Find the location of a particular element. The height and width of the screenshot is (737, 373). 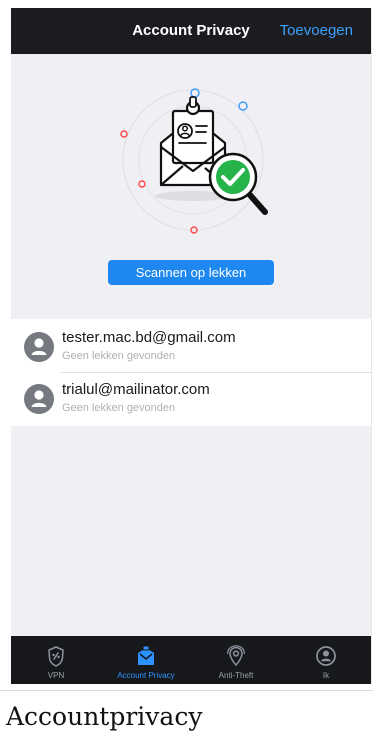

tab-vpn: VPN is located at coordinates (56, 660).